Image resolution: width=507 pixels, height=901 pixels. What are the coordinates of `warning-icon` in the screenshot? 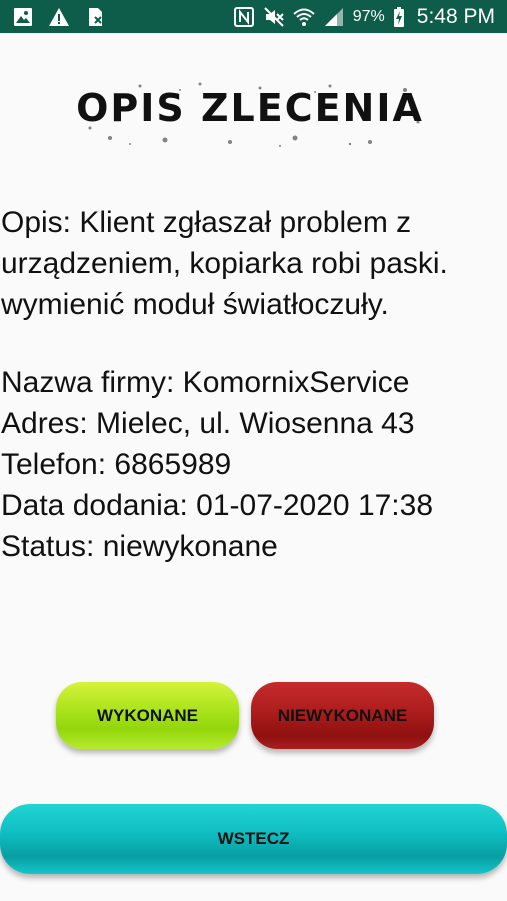 It's located at (59, 17).